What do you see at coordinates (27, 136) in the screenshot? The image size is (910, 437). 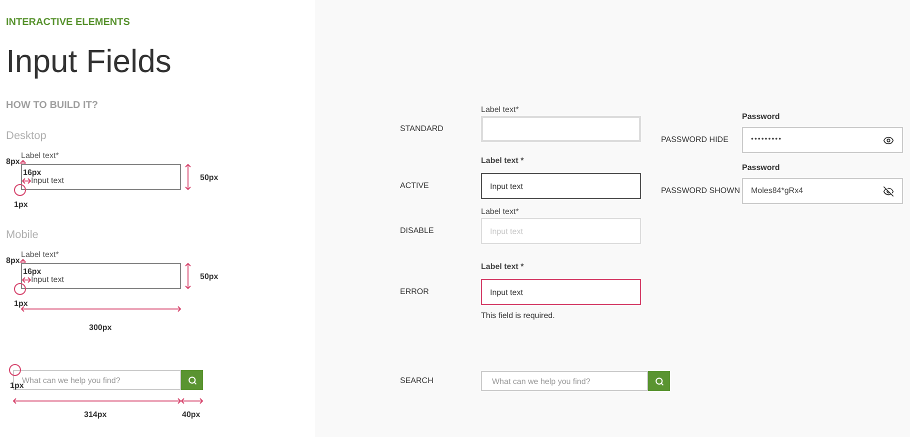 I see `section-subheading: Desktop` at bounding box center [27, 136].